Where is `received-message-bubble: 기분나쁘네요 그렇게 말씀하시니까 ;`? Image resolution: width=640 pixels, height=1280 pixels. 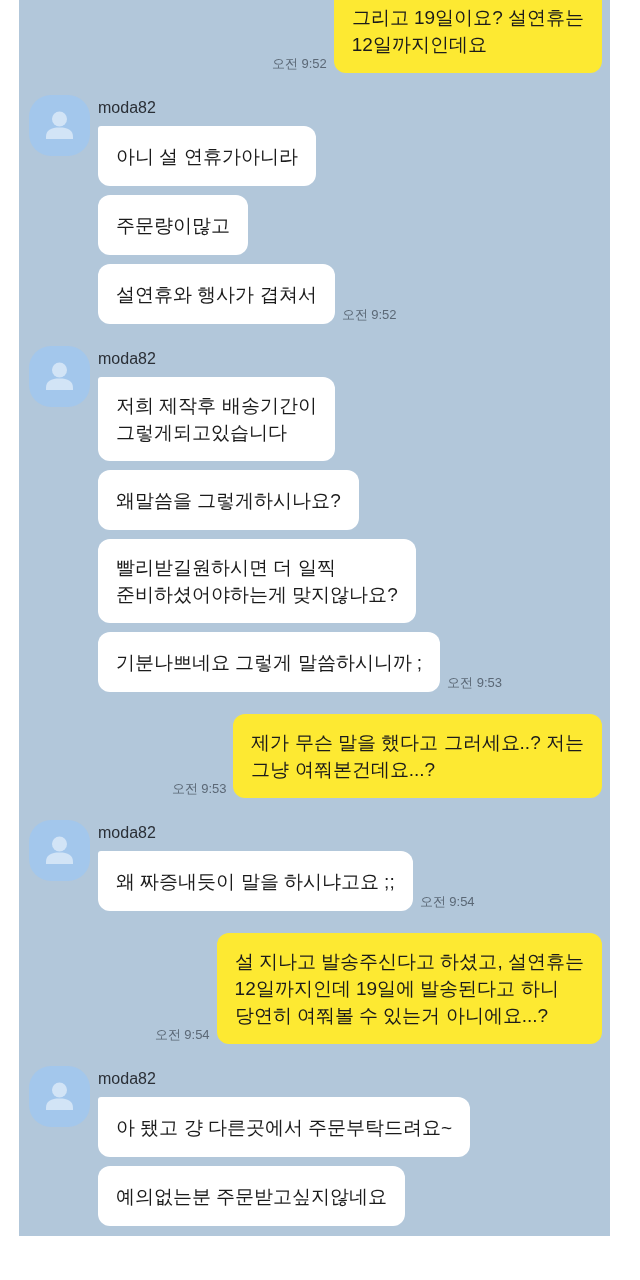
received-message-bubble: 기분나쁘네요 그렇게 말씀하시니까 ; is located at coordinates (269, 662).